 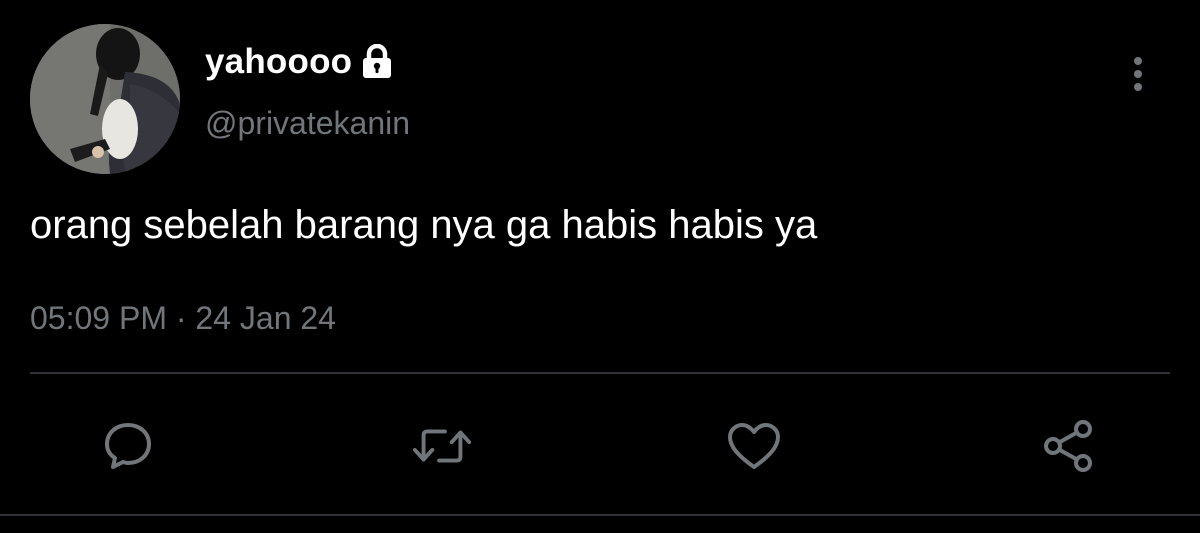 What do you see at coordinates (278, 62) in the screenshot?
I see `display-name: yahoooo` at bounding box center [278, 62].